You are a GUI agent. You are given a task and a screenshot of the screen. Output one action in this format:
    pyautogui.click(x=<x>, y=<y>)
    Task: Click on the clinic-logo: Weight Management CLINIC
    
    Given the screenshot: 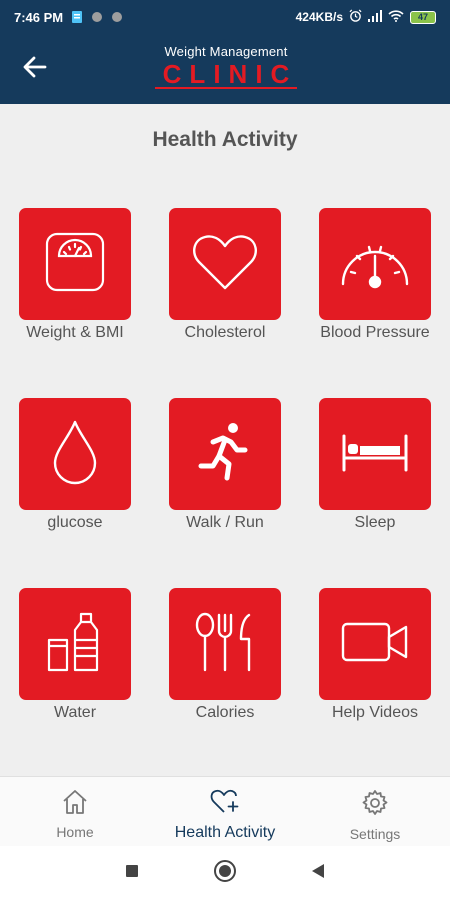 What is the action you would take?
    pyautogui.click(x=226, y=66)
    